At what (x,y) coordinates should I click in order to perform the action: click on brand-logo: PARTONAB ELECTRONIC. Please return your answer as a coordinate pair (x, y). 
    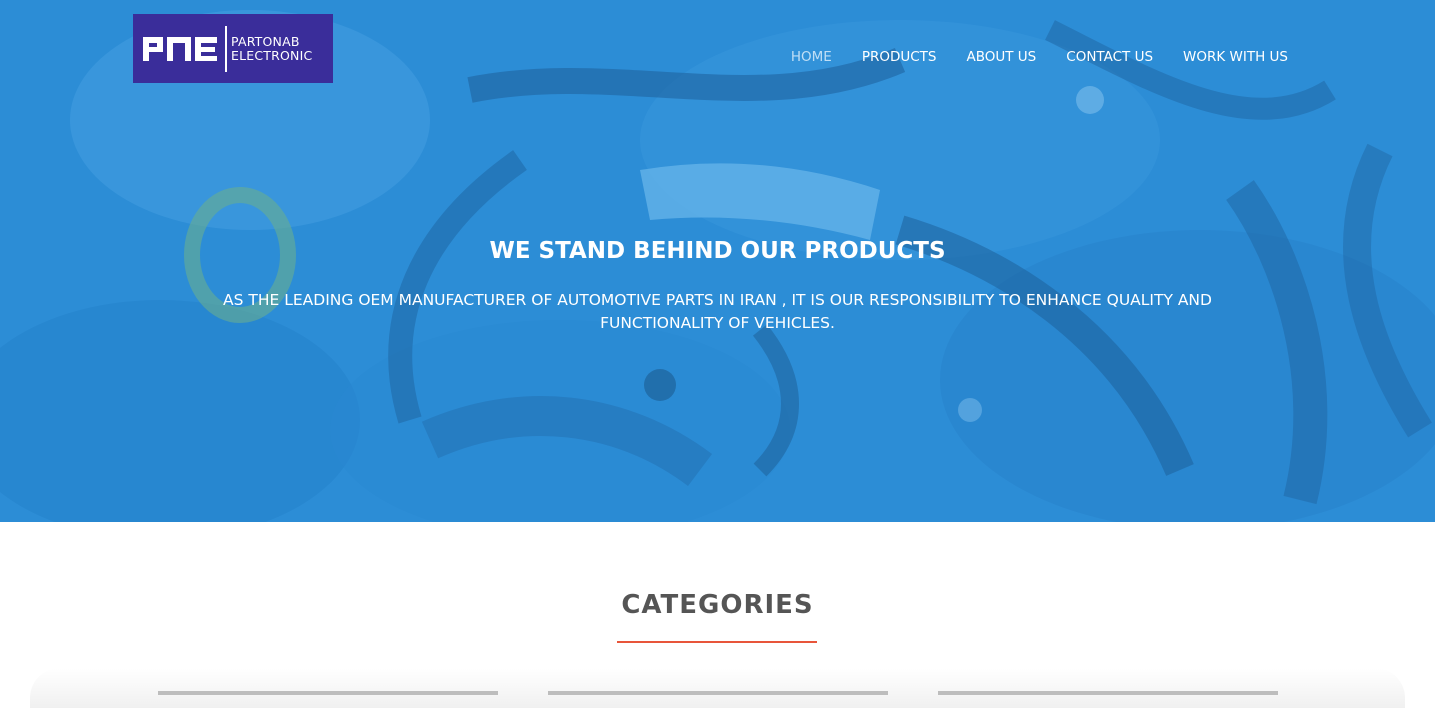
    Looking at the image, I should click on (233, 48).